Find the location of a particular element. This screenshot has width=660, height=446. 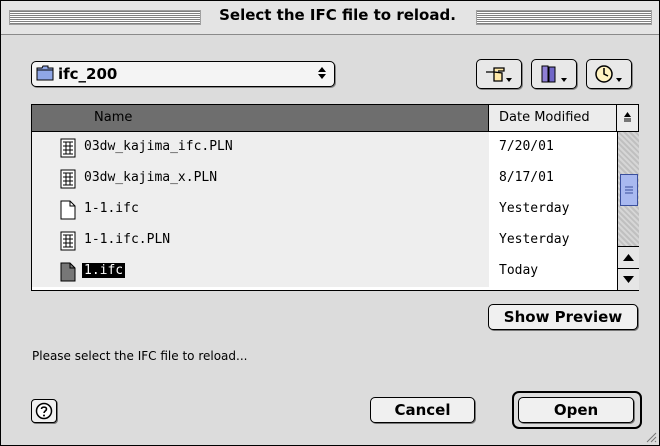

cancel-button: Cancel is located at coordinates (422, 410).